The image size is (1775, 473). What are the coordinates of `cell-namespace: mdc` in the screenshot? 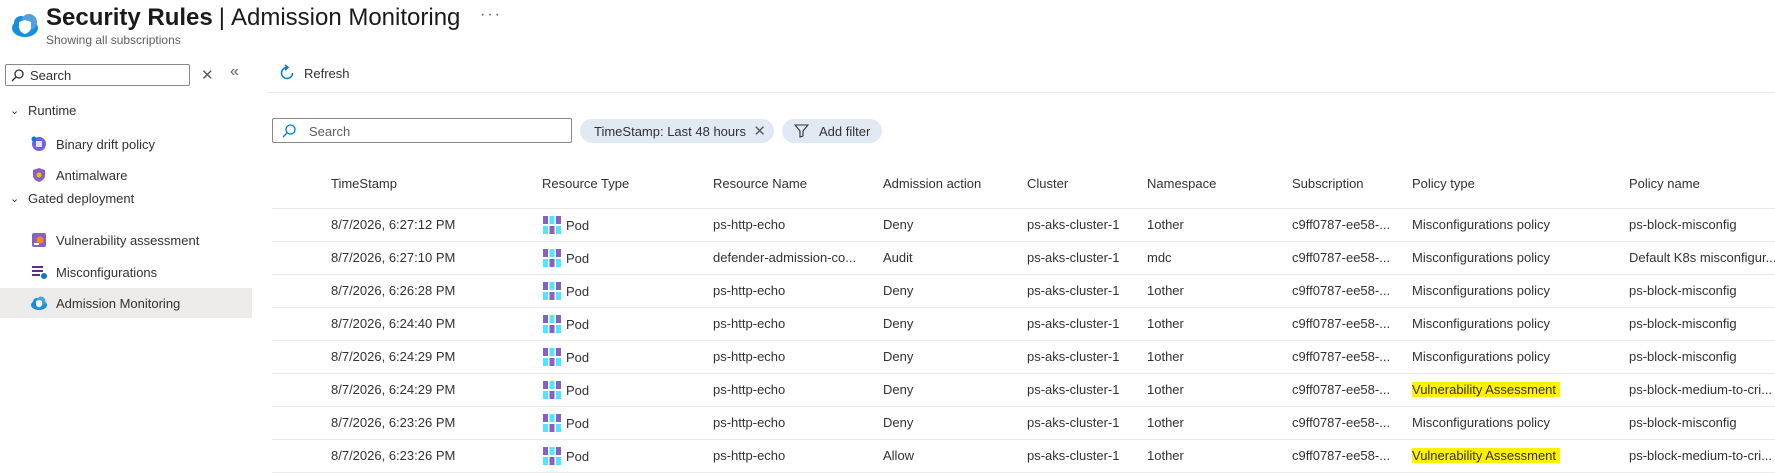 It's located at (1159, 257).